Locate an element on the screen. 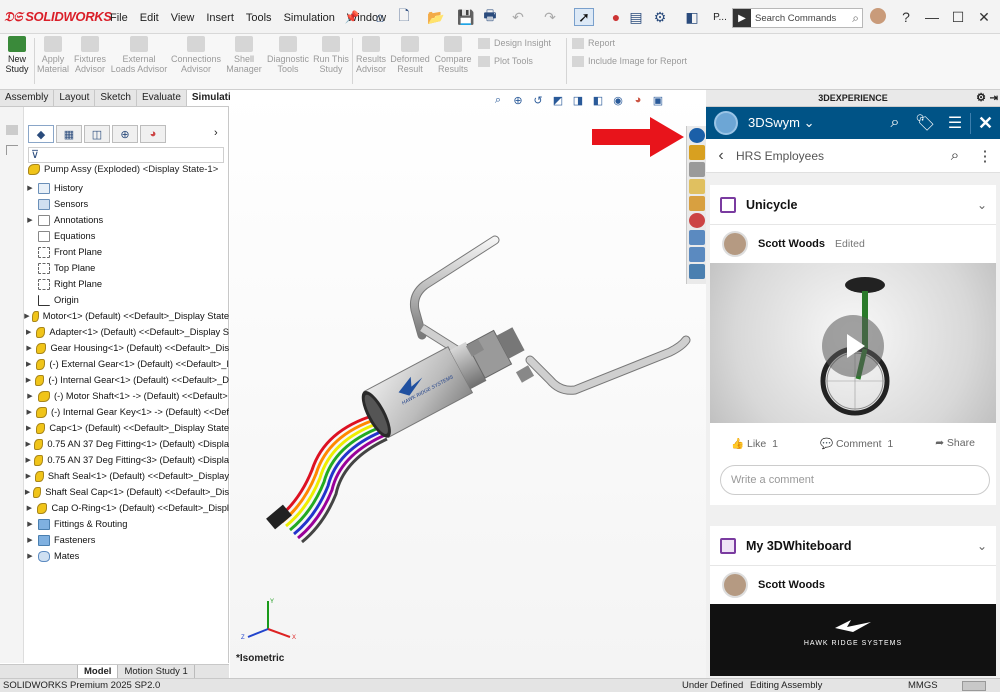 Image resolution: width=1000 pixels, height=692 pixels. tree-item: ▶ Fasteners is located at coordinates (126, 540).